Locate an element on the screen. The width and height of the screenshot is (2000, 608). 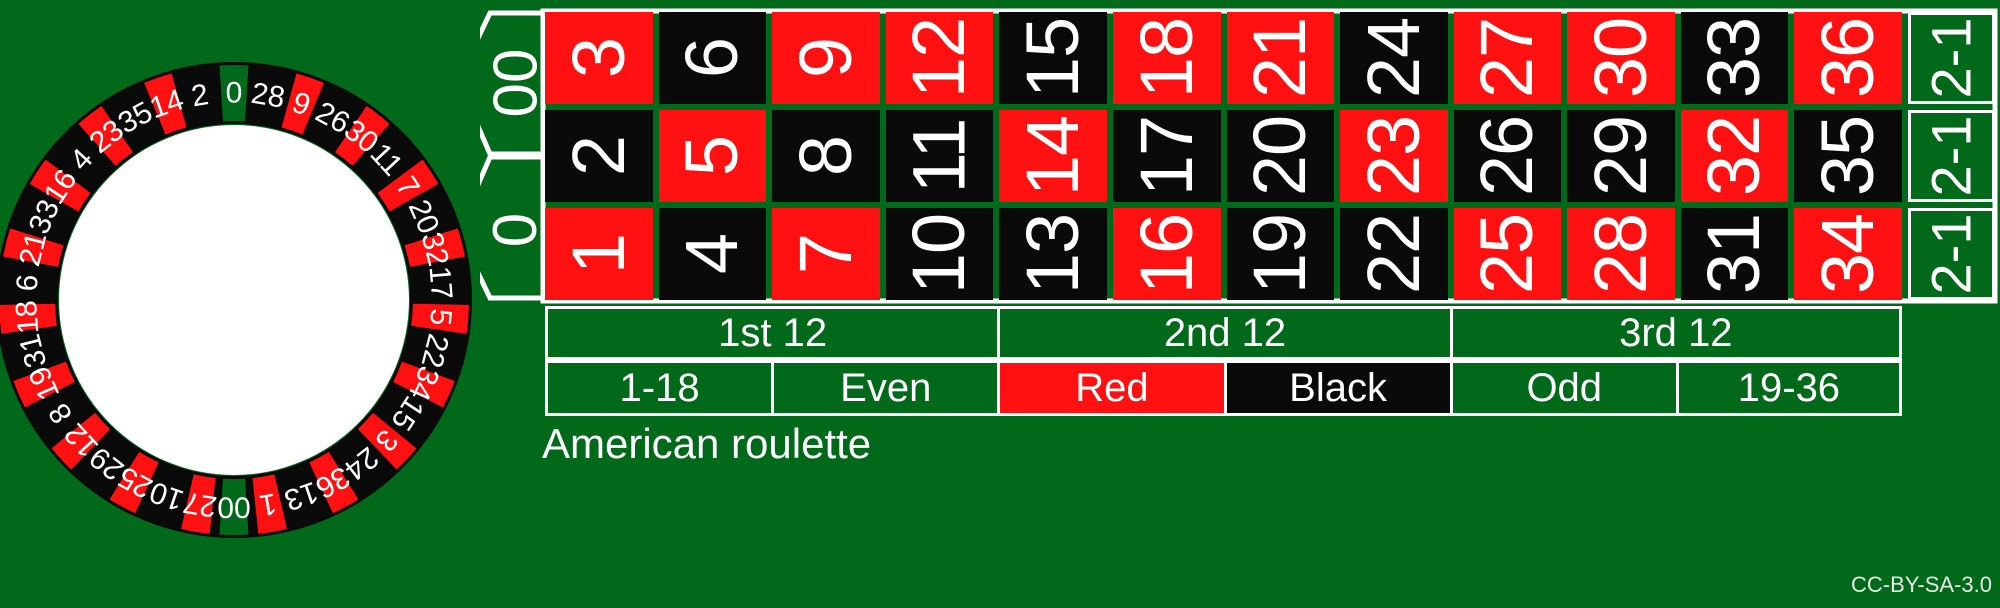
number-label: 22 is located at coordinates (1393, 254).